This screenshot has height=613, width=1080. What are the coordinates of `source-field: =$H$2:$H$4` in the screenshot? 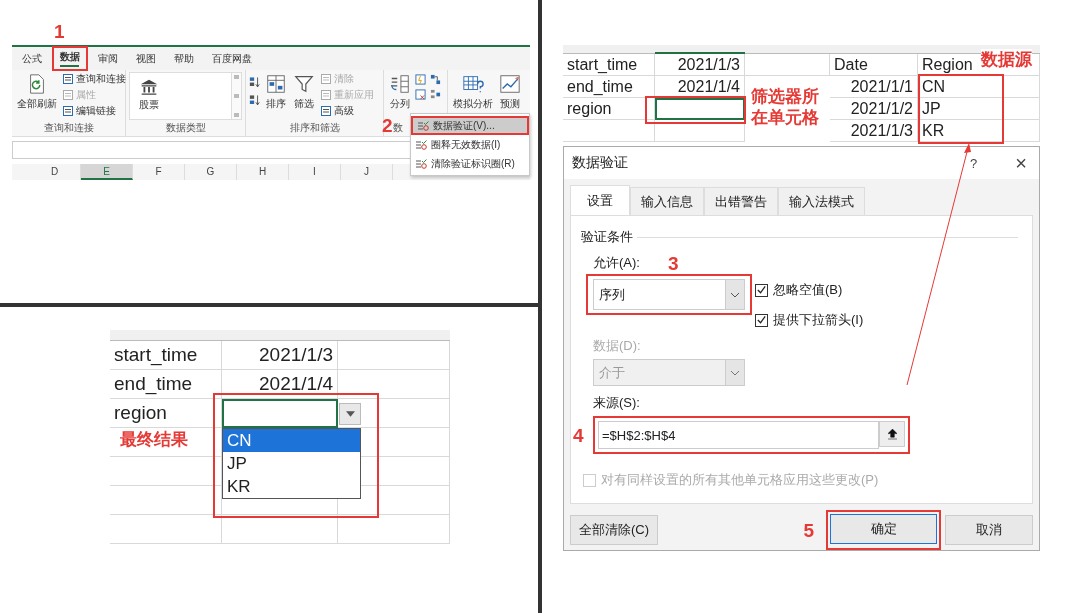 It's located at (738, 435).